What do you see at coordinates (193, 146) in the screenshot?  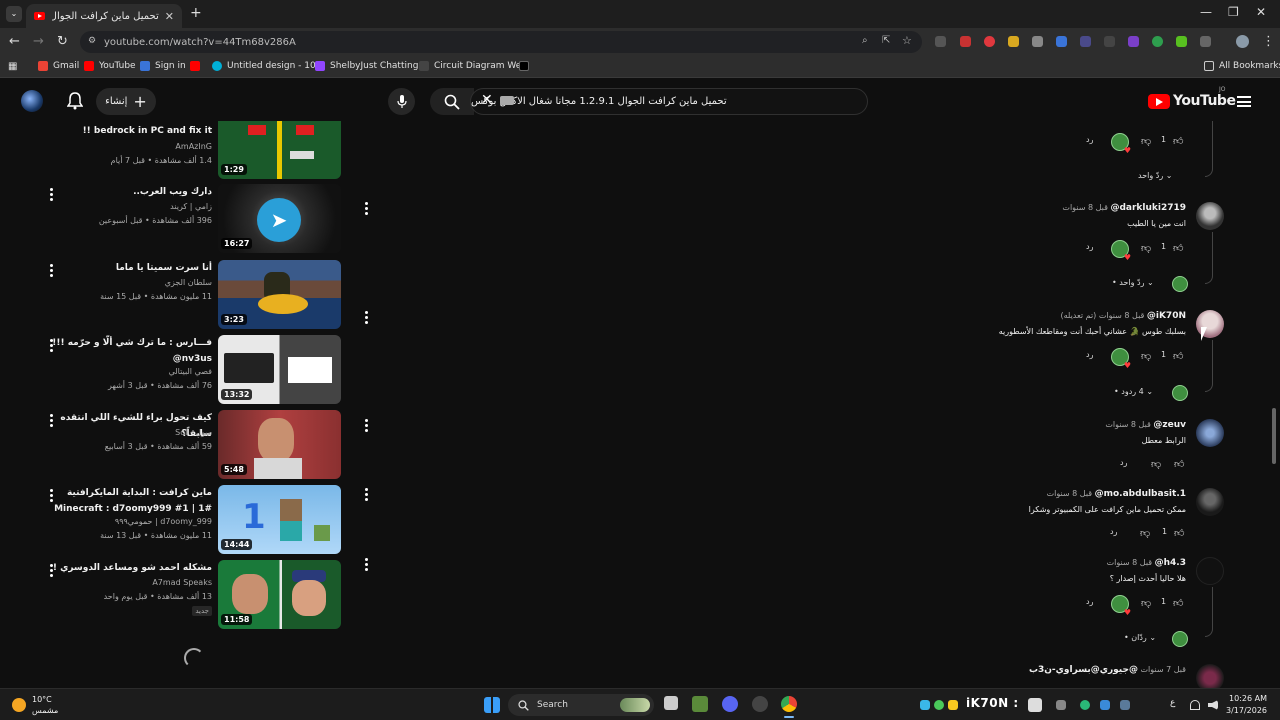 I see `channel-name: AmAzInG` at bounding box center [193, 146].